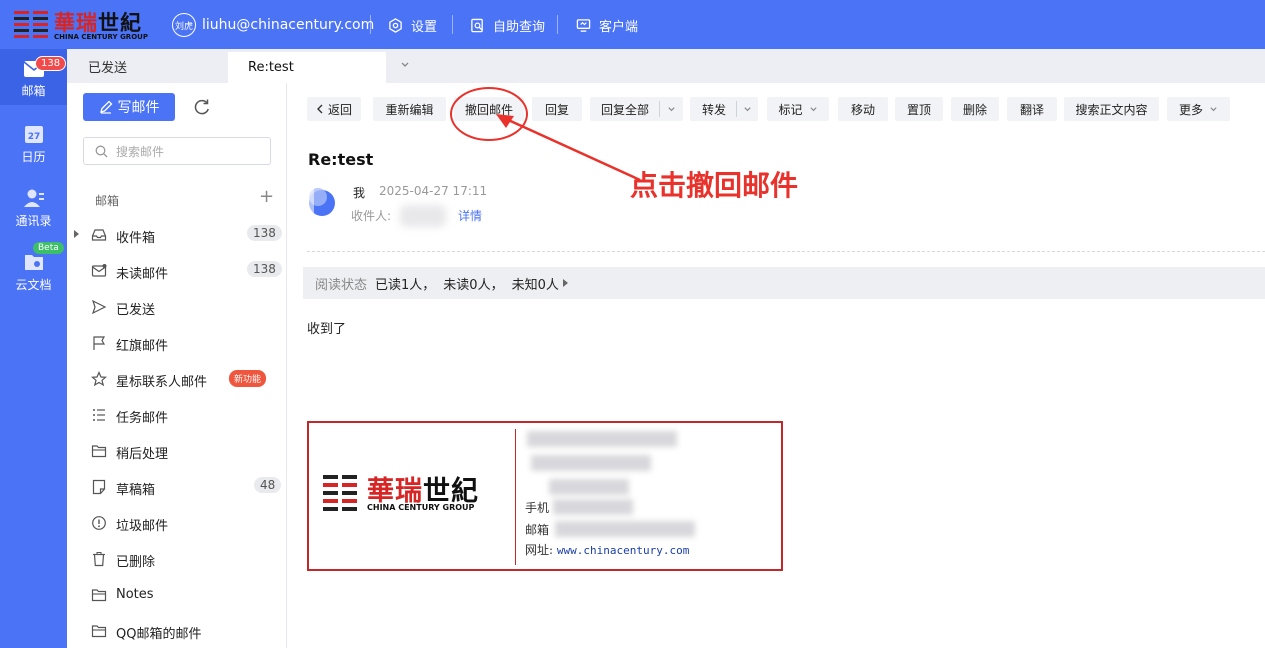 The height and width of the screenshot is (648, 1265). What do you see at coordinates (319, 109) in the screenshot?
I see `chevron-left-icon` at bounding box center [319, 109].